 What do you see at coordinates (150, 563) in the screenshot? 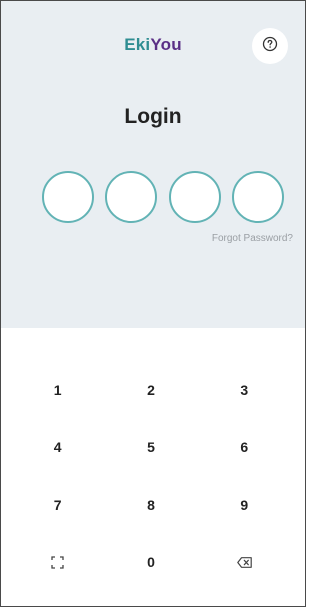
I see `key-0: 0` at bounding box center [150, 563].